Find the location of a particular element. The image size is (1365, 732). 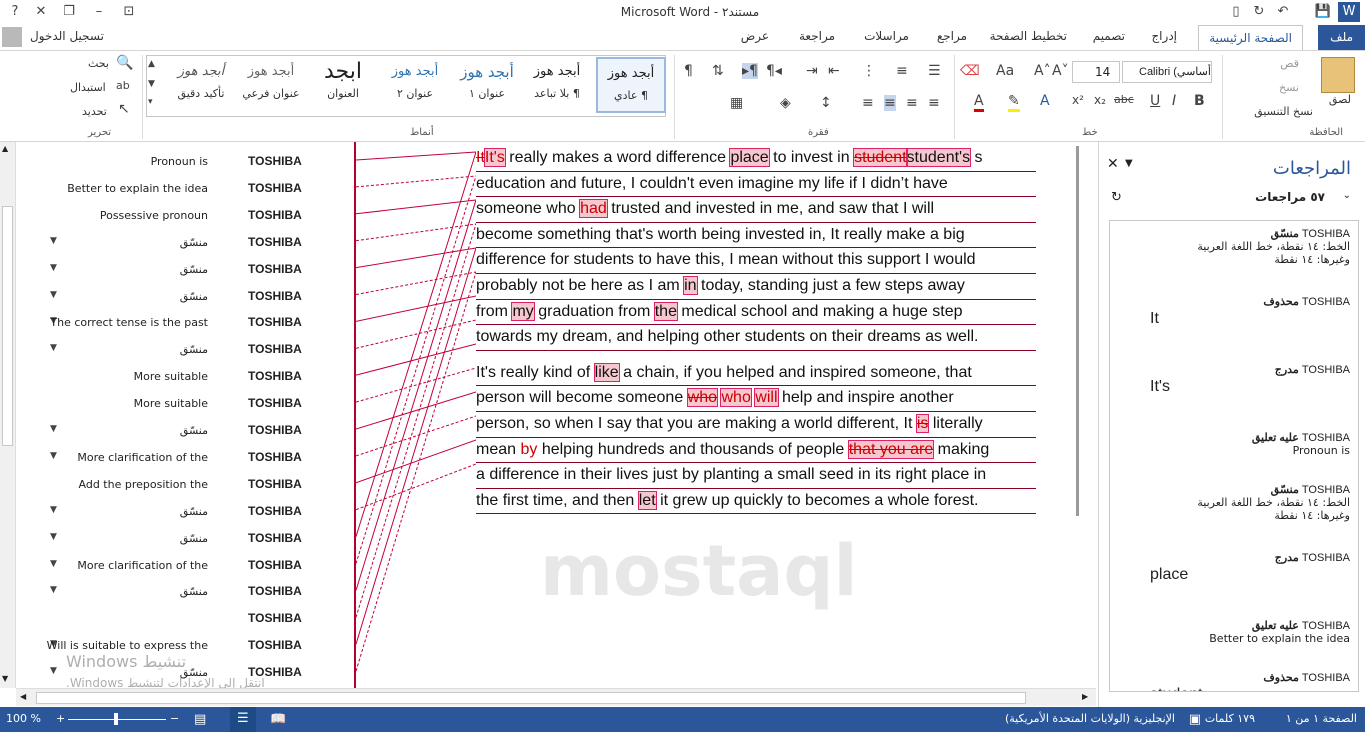

paste-icon is located at coordinates (1338, 75).